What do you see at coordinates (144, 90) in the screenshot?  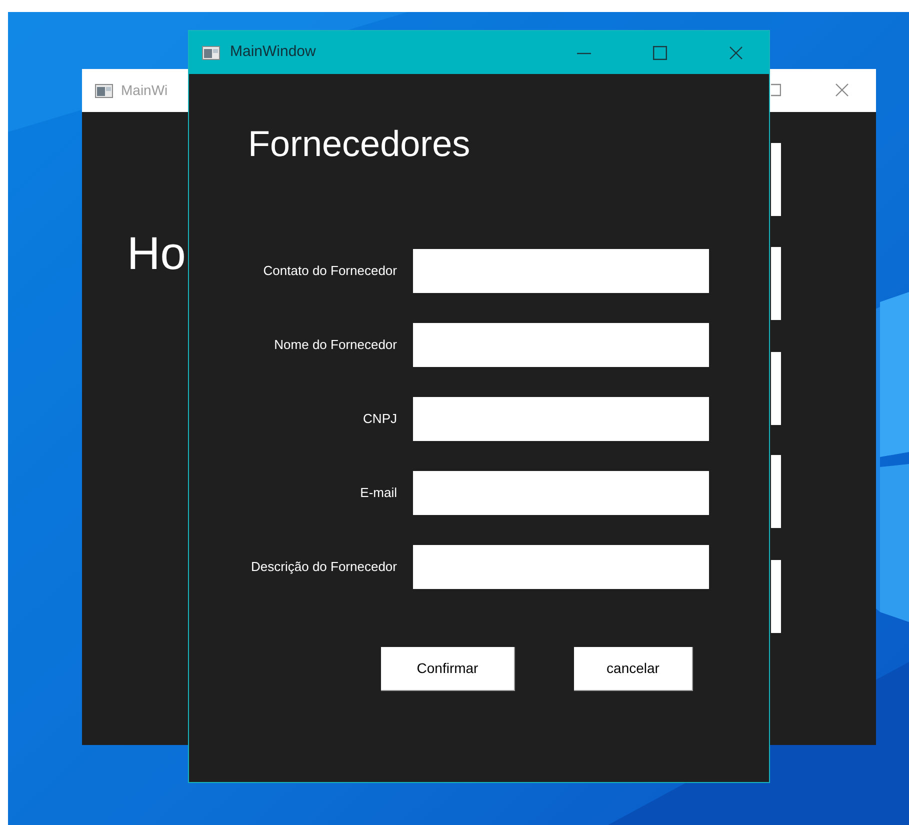 I see `window-title: MainWi` at bounding box center [144, 90].